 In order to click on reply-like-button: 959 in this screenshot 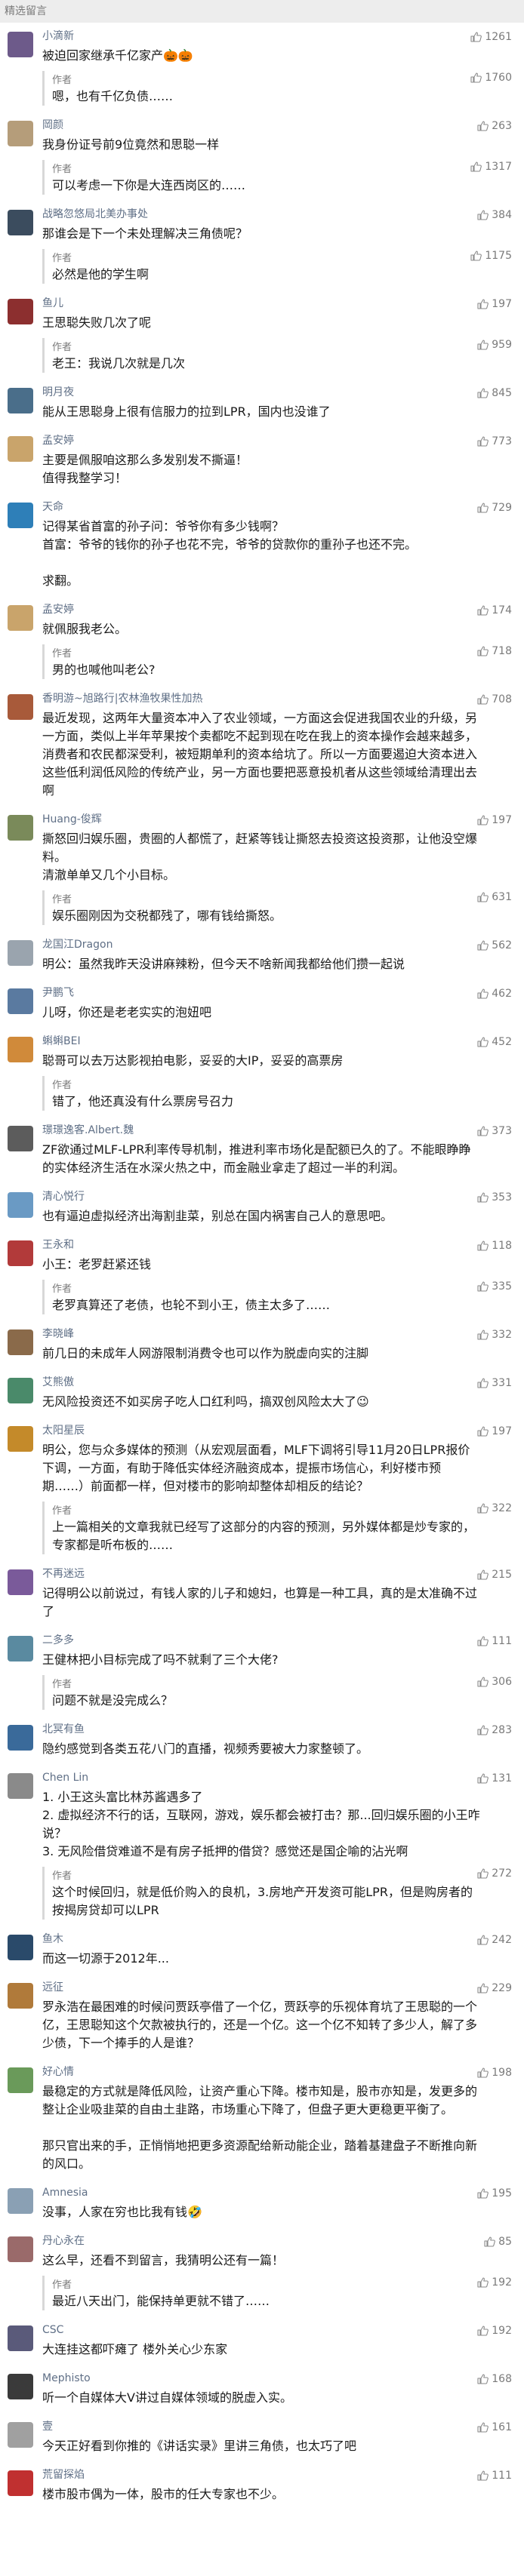, I will do `click(495, 345)`.